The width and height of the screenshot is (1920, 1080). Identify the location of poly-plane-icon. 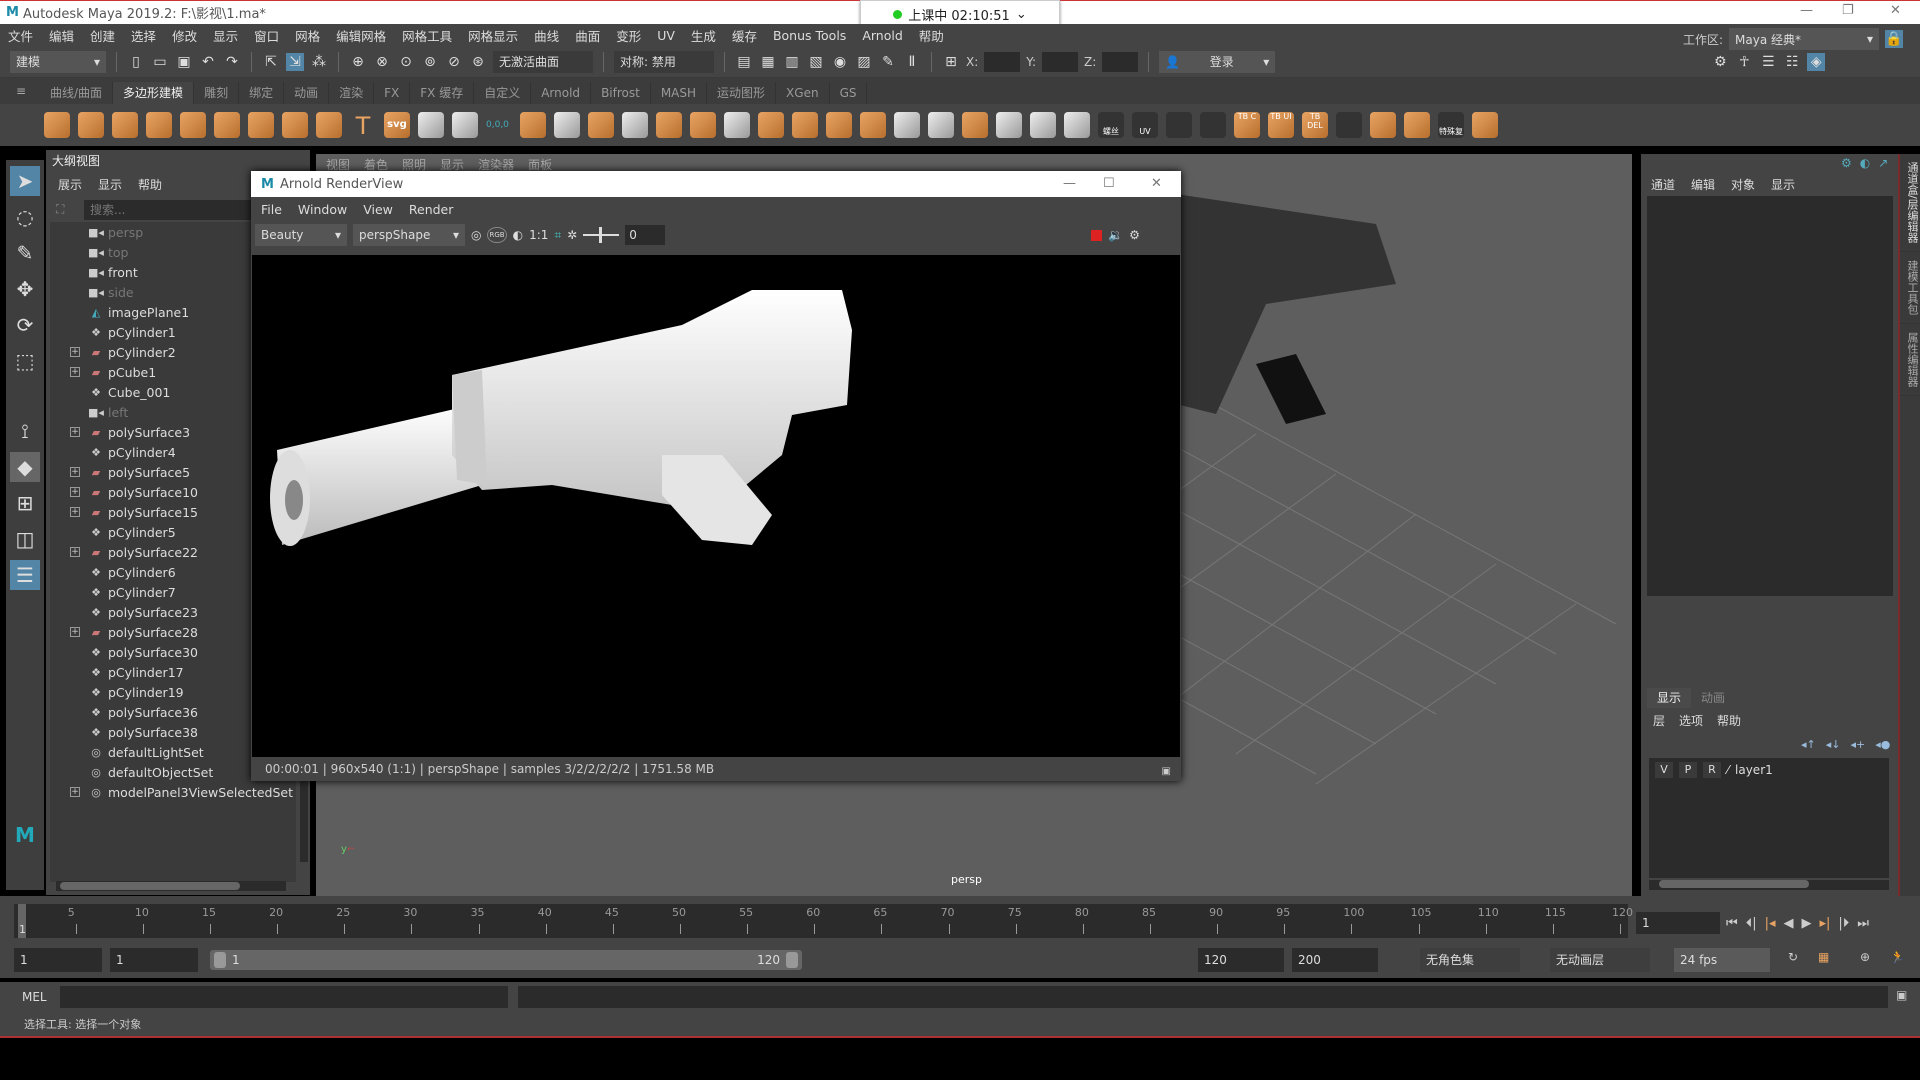
(227, 125).